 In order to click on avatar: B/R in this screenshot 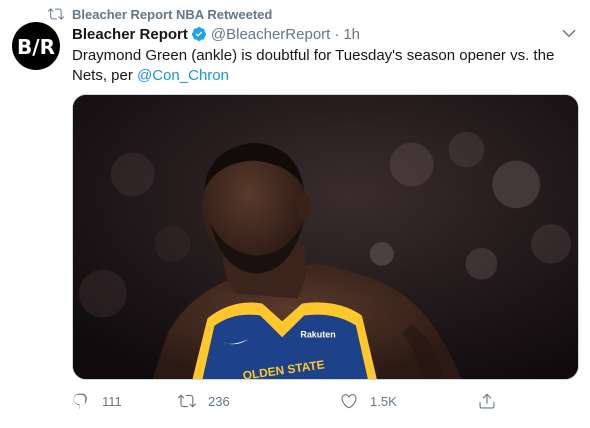, I will do `click(36, 46)`.